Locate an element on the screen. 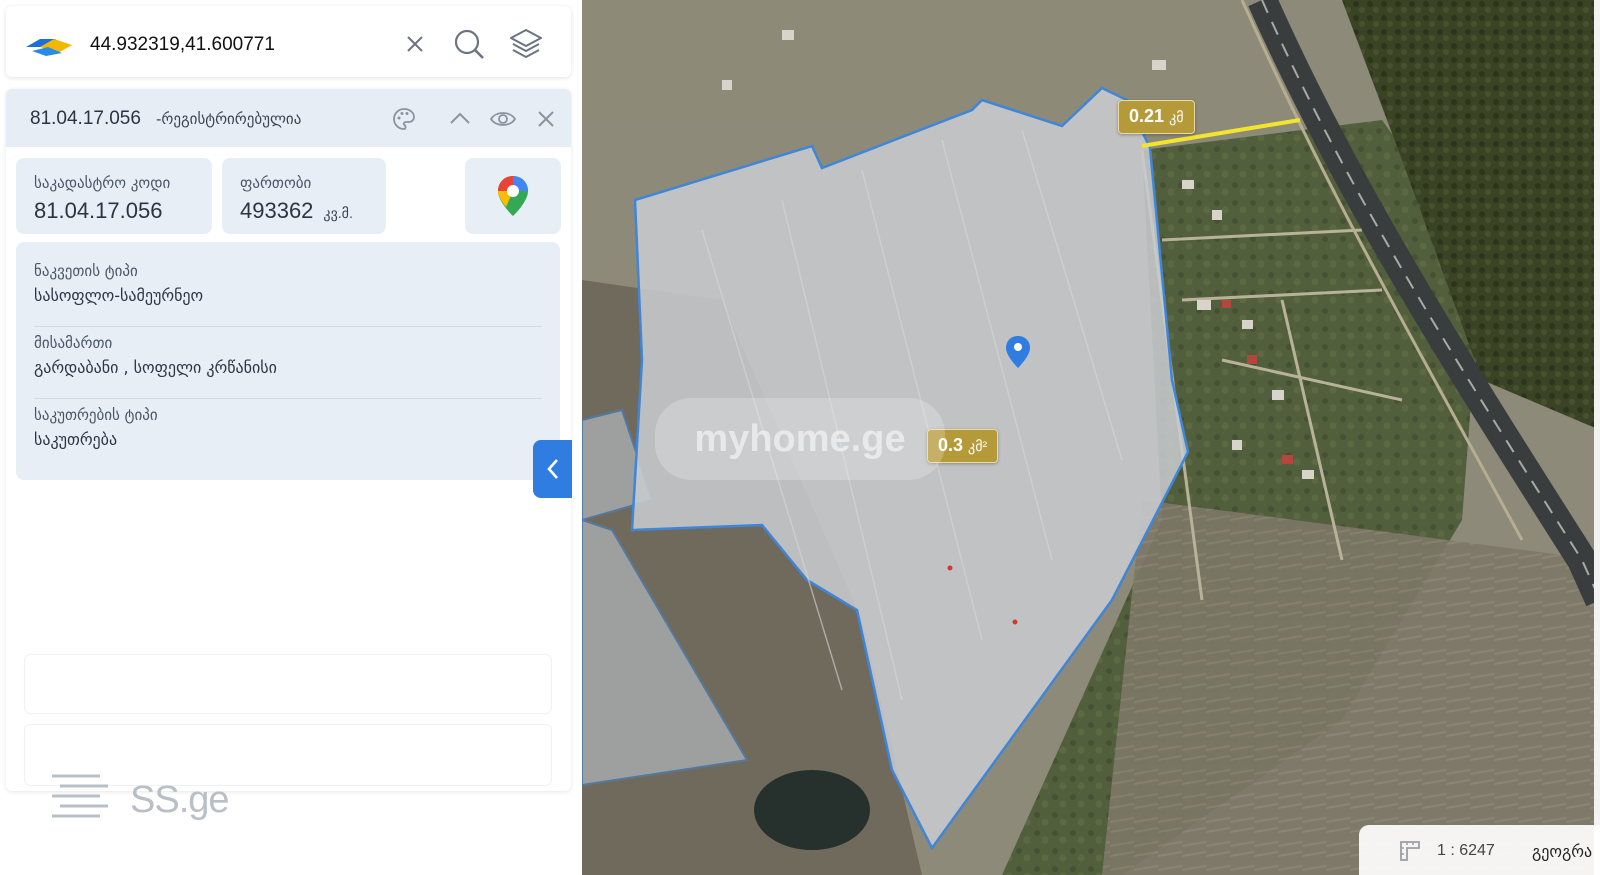 The image size is (1600, 875). google-maps-pin-icon is located at coordinates (513, 196).